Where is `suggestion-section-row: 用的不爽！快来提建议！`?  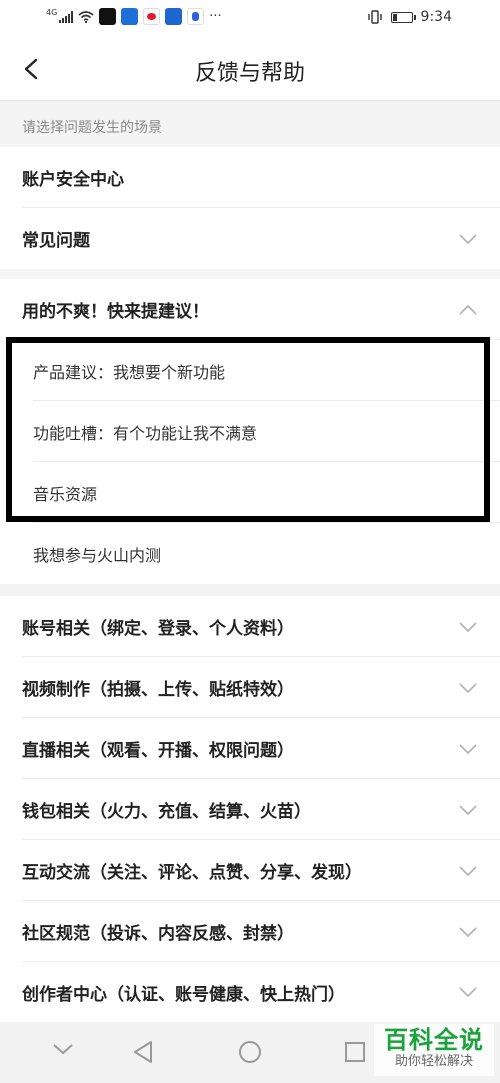 suggestion-section-row: 用的不爽！快来提建议！ is located at coordinates (250, 309).